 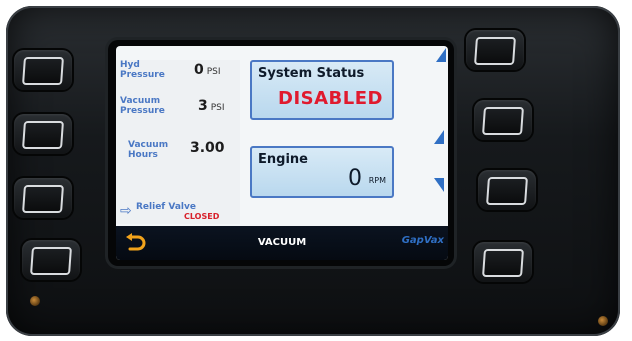 I want to click on brand-logo: GapVax, so click(x=422, y=240).